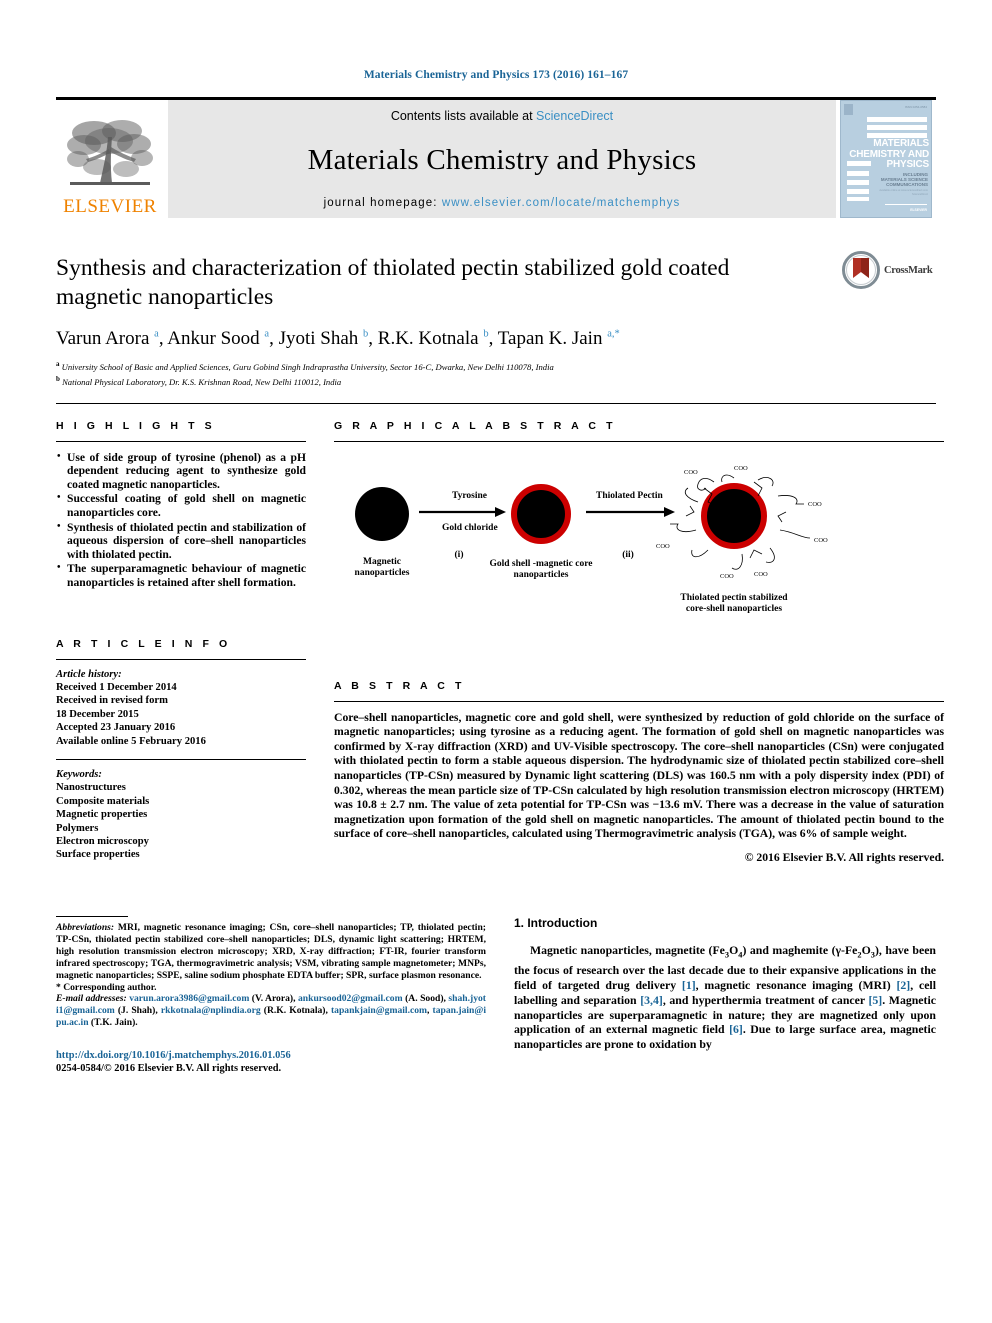 The width and height of the screenshot is (992, 1323). What do you see at coordinates (382, 203) in the screenshot?
I see `homepage-label: journal homepage:` at bounding box center [382, 203].